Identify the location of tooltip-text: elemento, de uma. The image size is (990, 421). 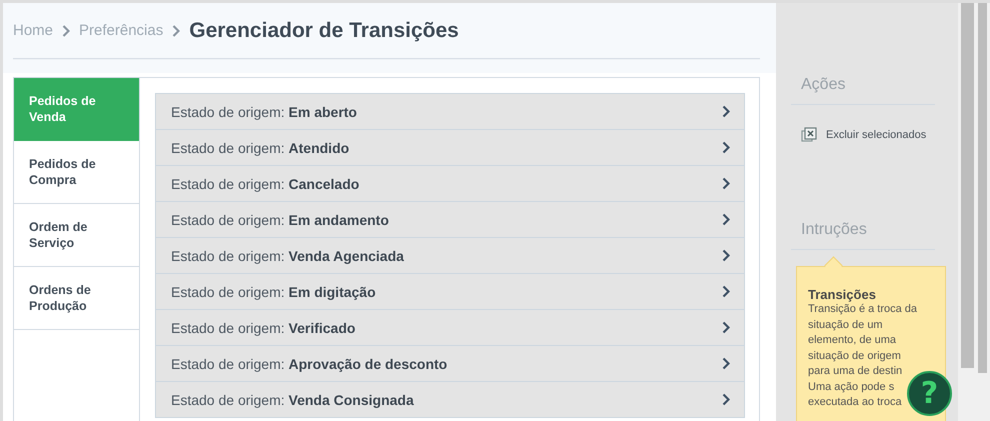
(852, 340).